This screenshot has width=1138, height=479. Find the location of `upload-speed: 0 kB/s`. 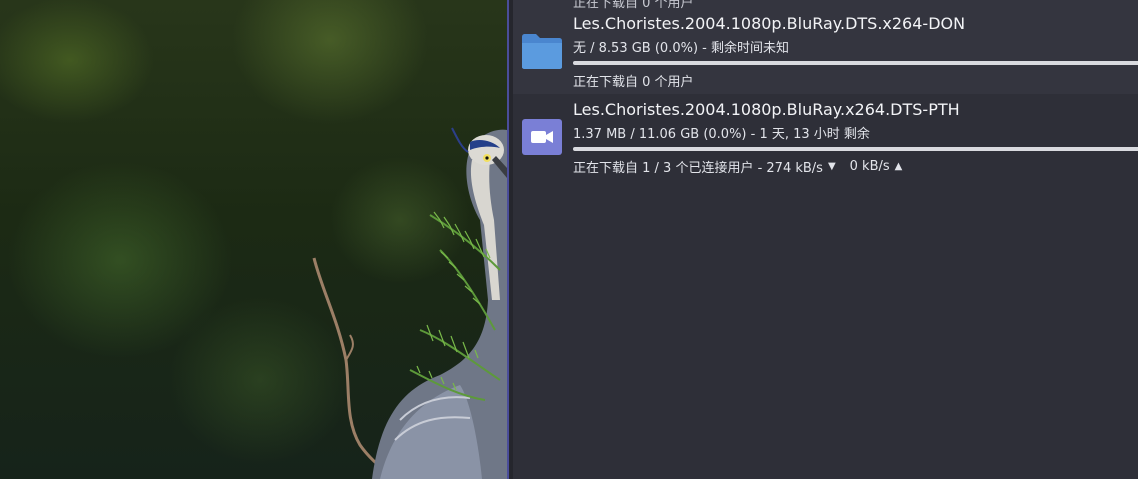

upload-speed: 0 kB/s is located at coordinates (869, 166).